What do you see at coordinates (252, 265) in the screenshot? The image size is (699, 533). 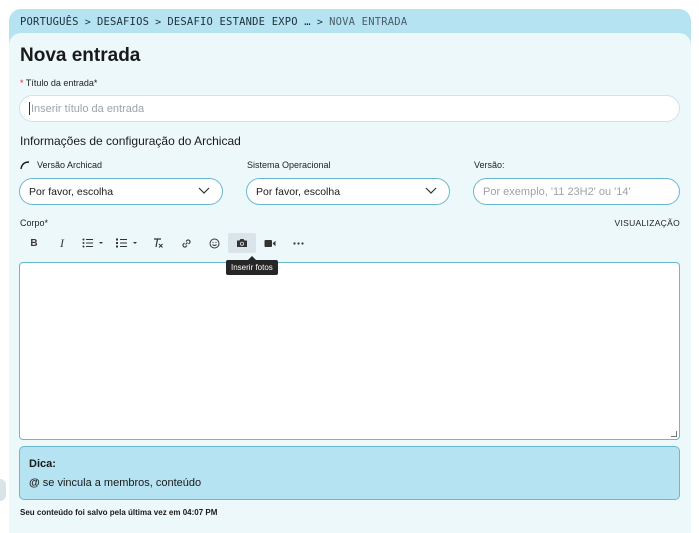 I see `insert-photo-tooltip: Inserir fotos` at bounding box center [252, 265].